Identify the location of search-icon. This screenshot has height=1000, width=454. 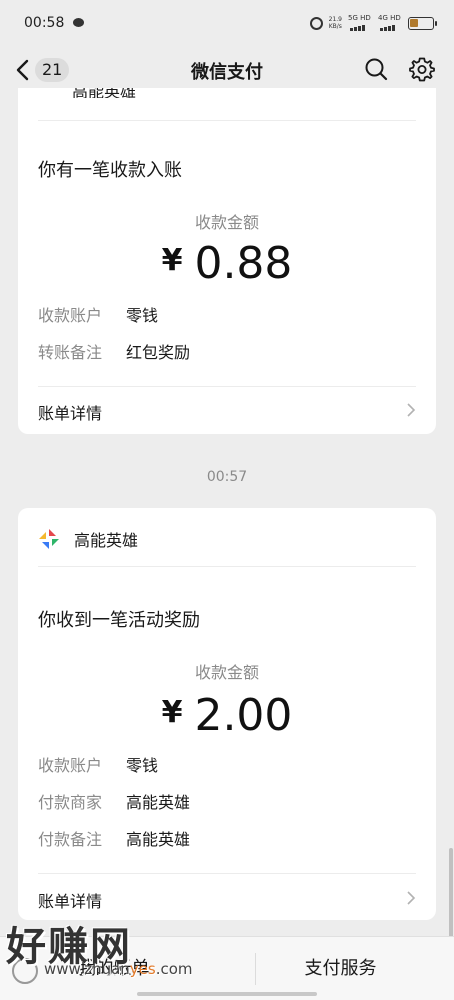
(376, 69).